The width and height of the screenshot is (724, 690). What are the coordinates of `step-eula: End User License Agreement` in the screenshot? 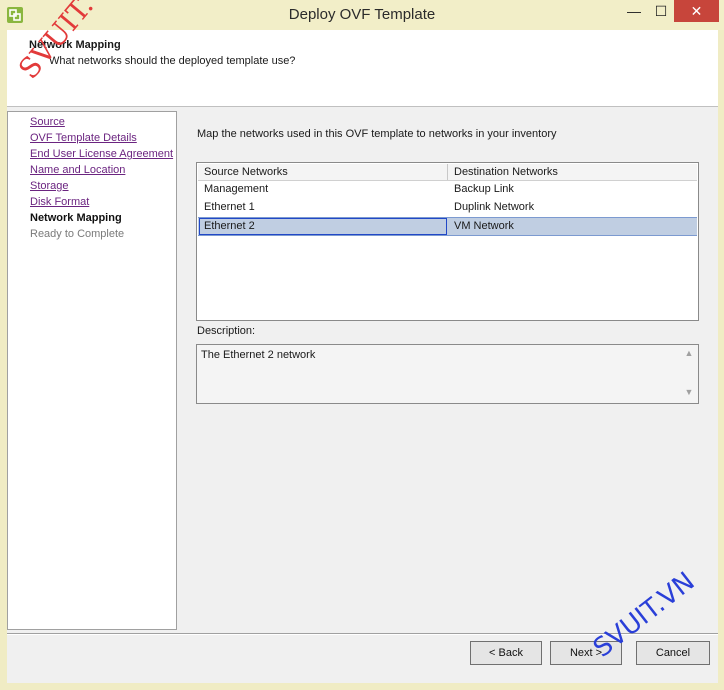 It's located at (101, 154).